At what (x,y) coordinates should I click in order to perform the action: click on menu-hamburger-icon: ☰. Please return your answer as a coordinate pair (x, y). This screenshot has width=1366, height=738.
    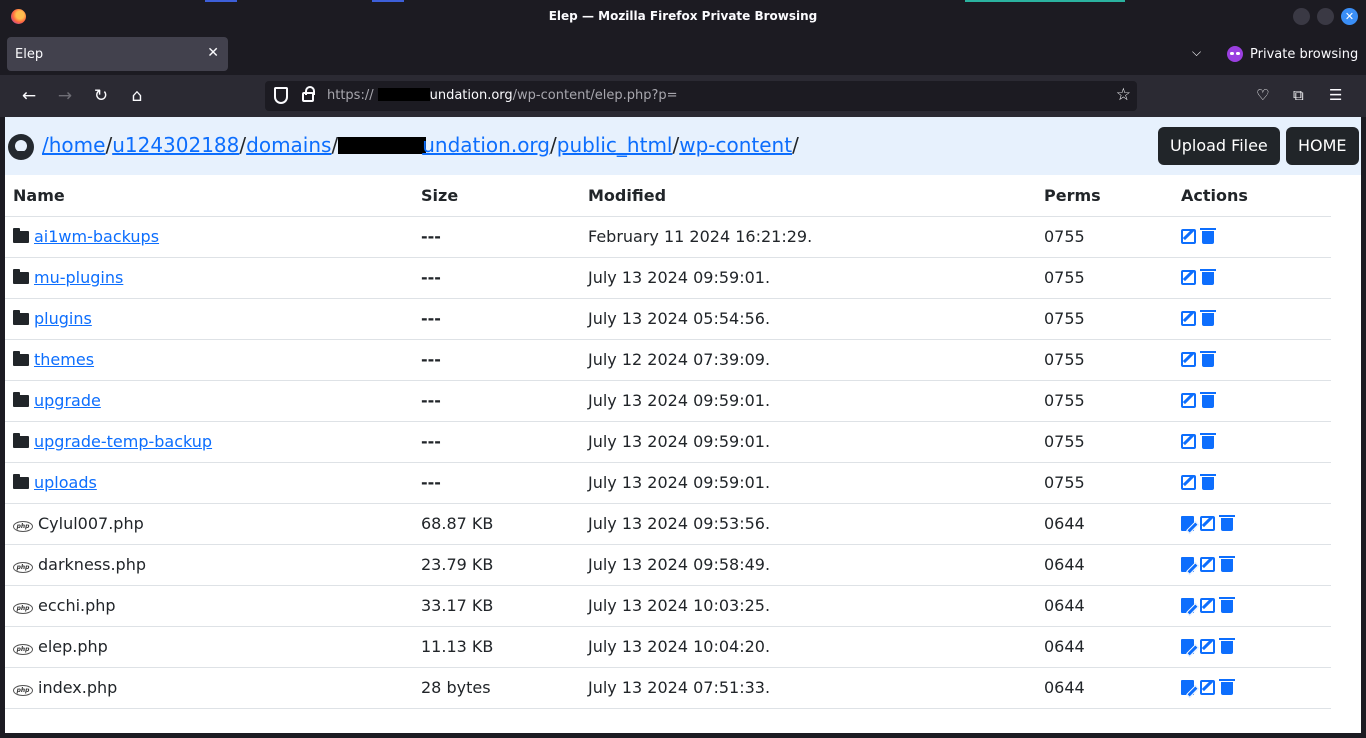
    Looking at the image, I should click on (1335, 95).